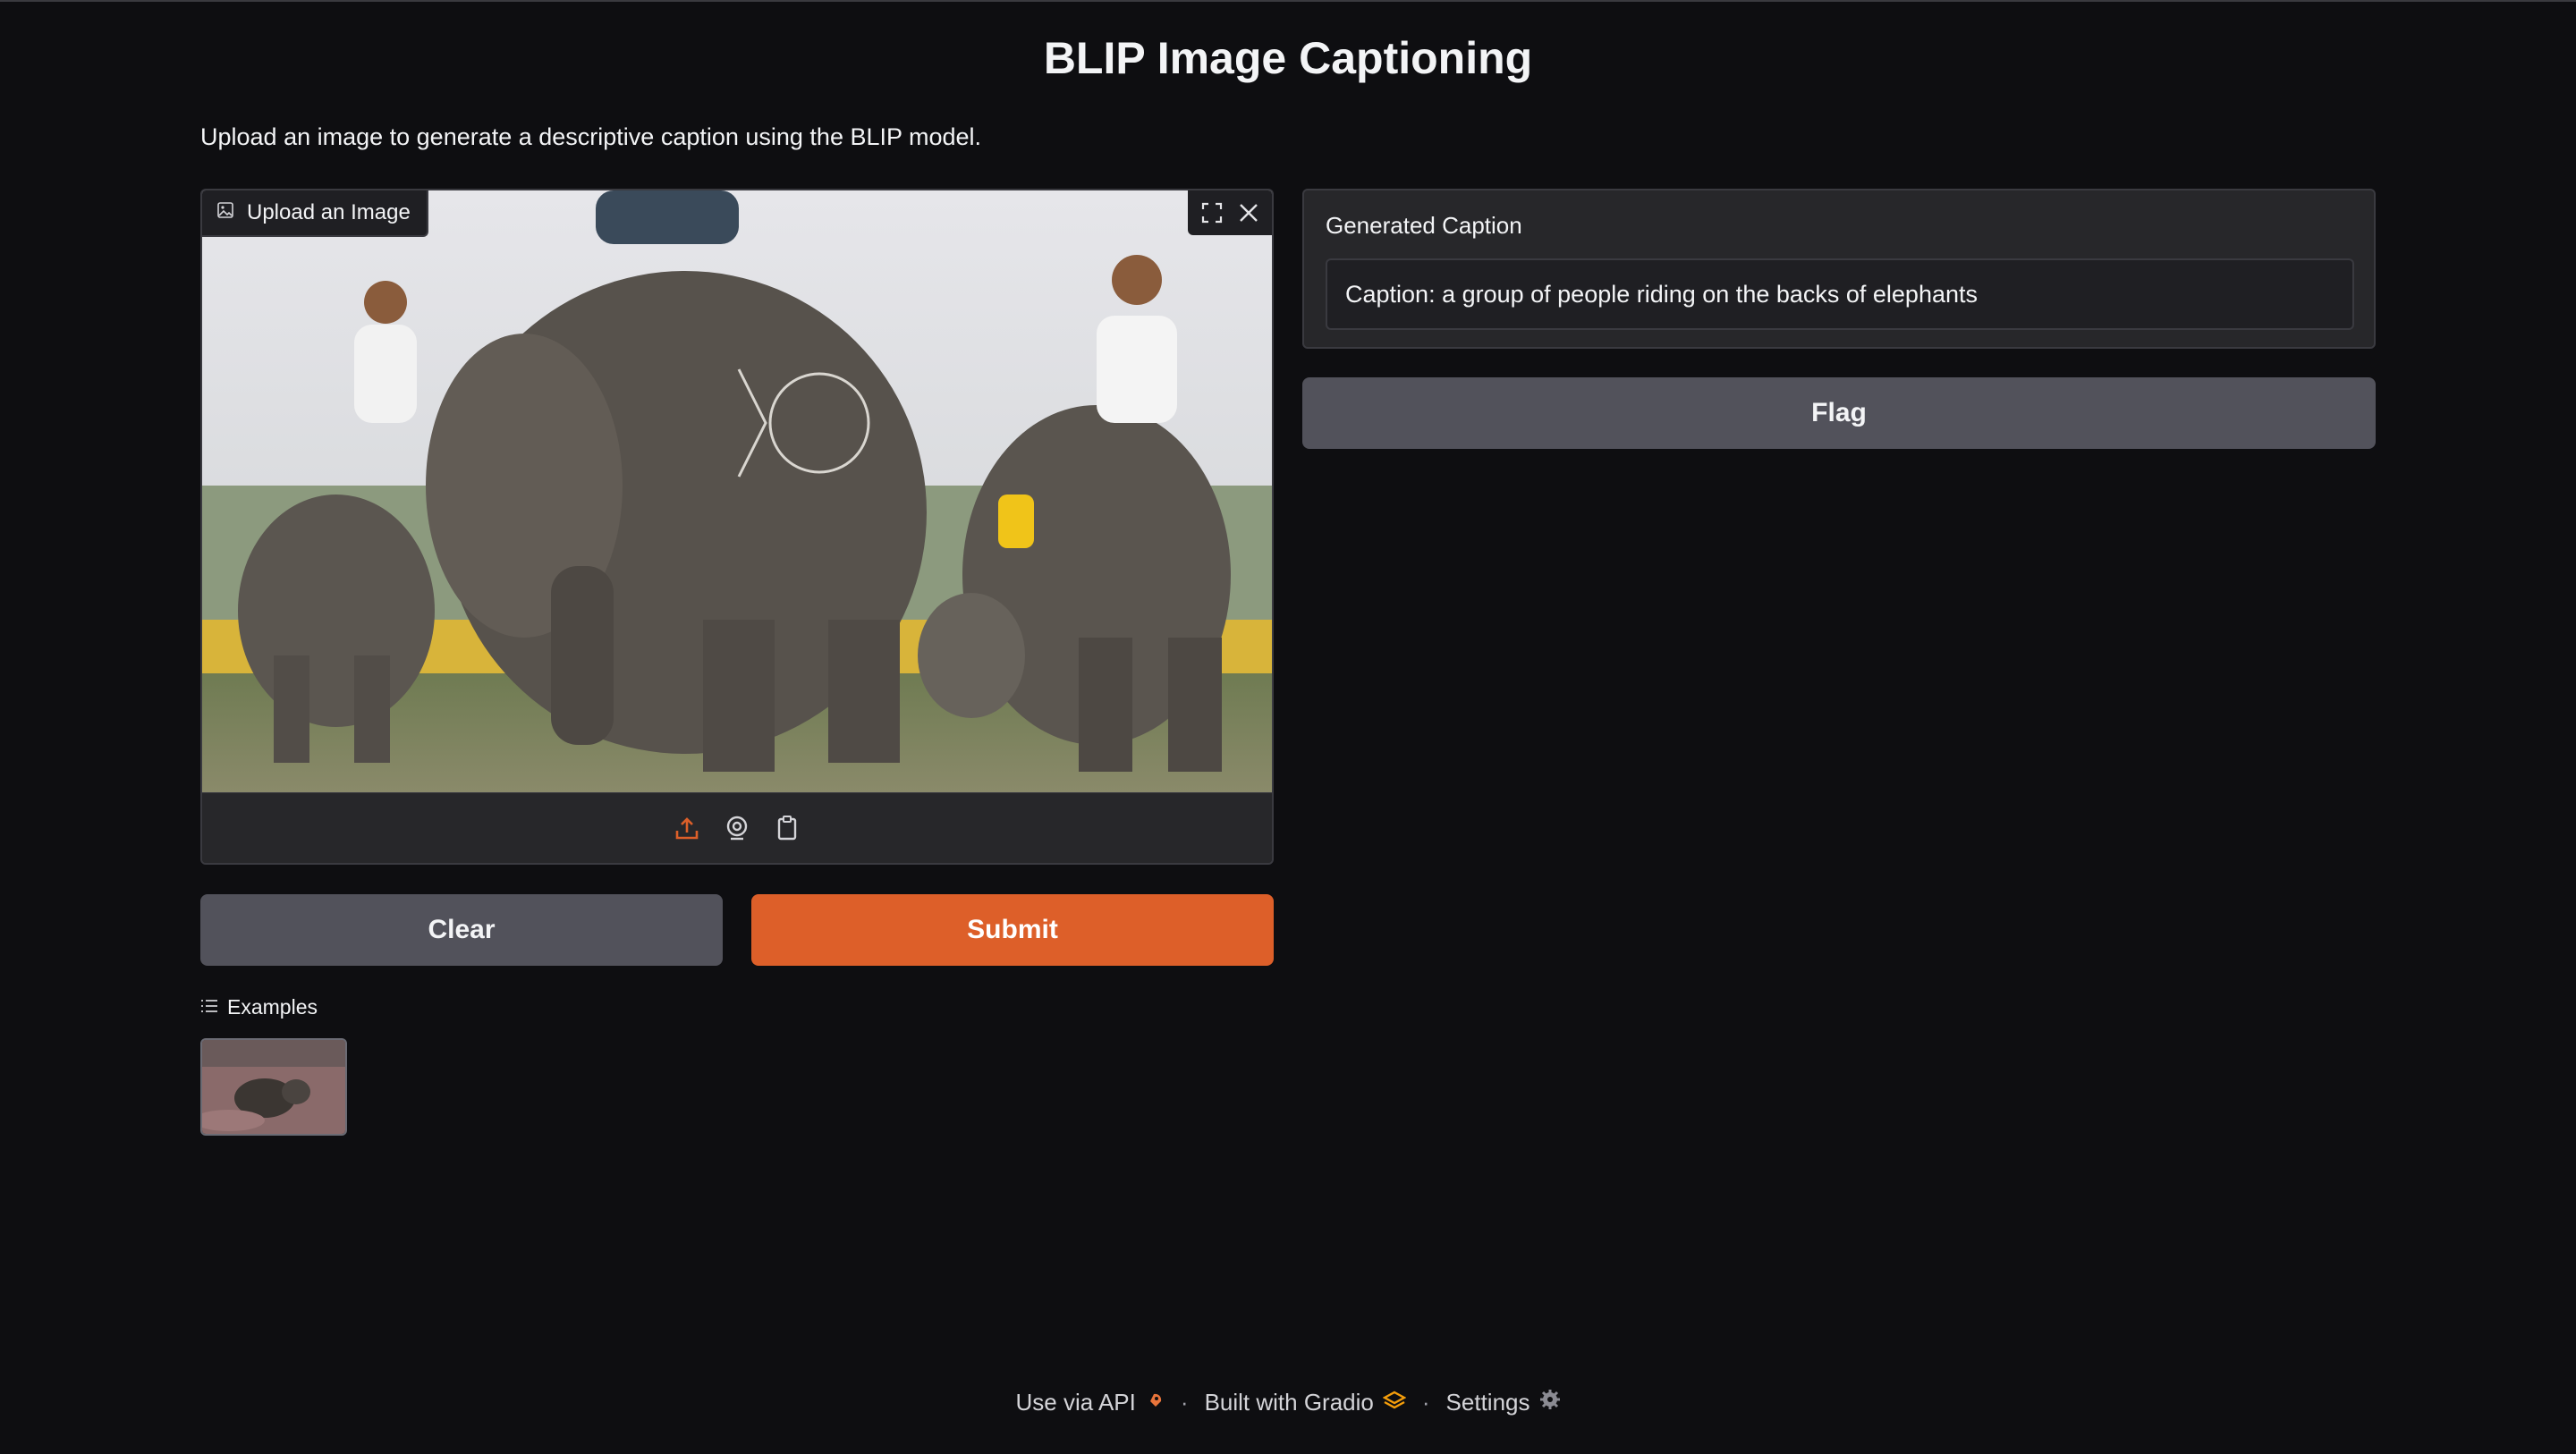  I want to click on top-border, so click(1288, 1).